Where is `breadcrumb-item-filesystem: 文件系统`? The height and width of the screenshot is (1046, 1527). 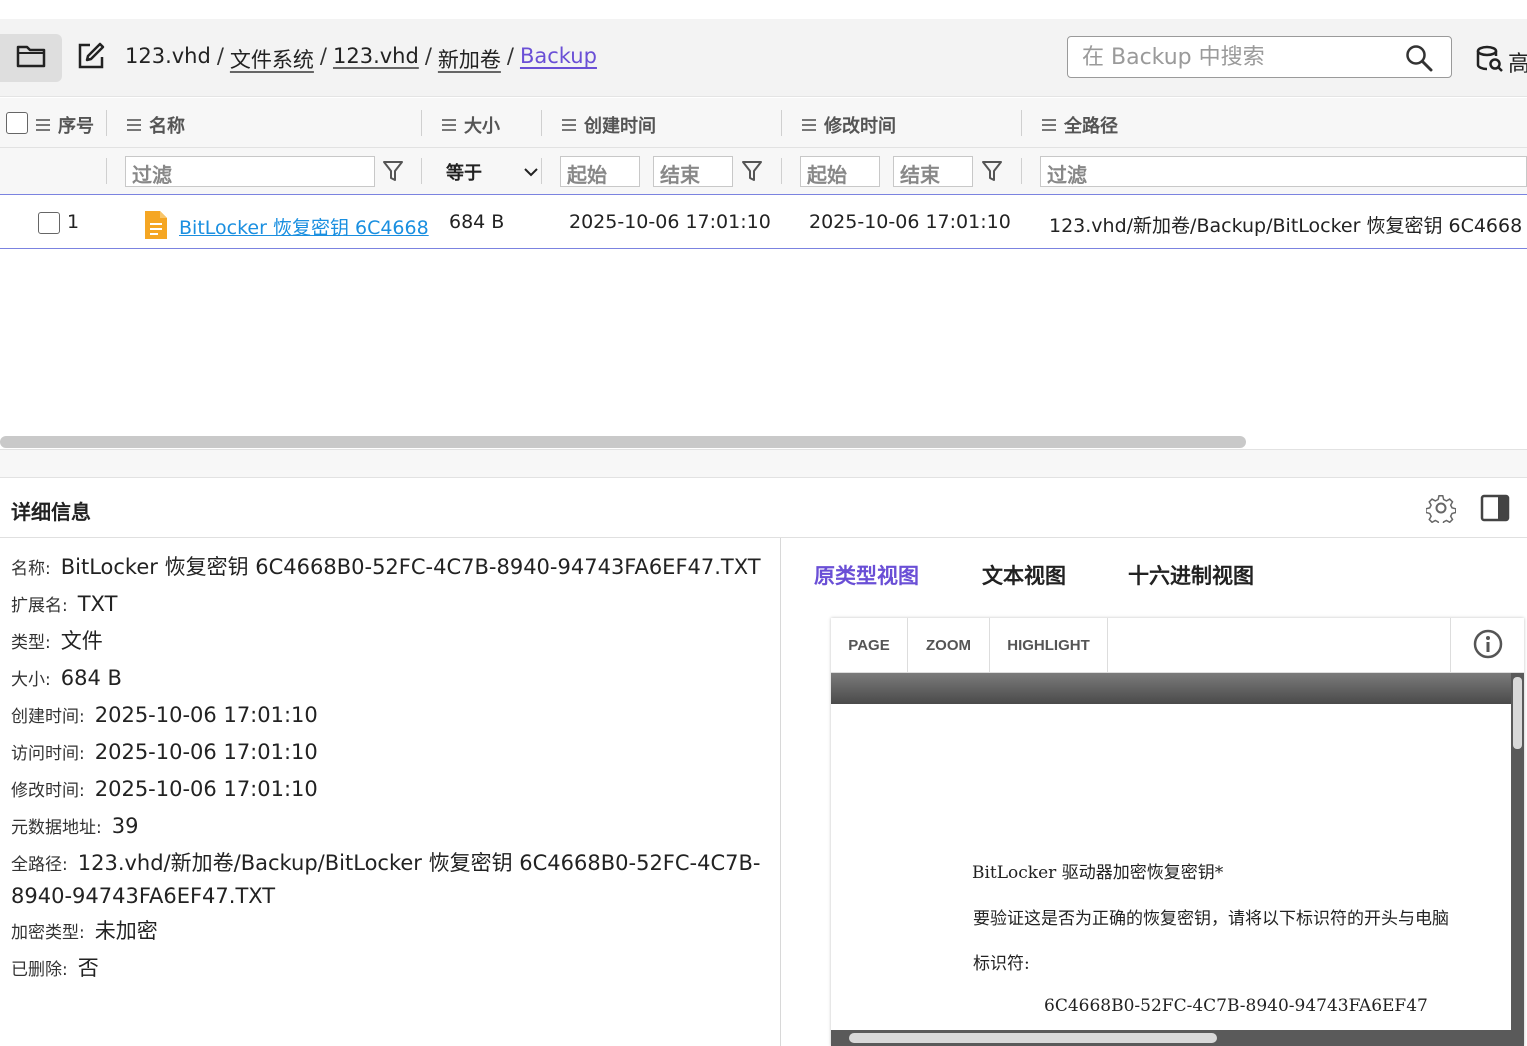 breadcrumb-item-filesystem: 文件系统 is located at coordinates (272, 59).